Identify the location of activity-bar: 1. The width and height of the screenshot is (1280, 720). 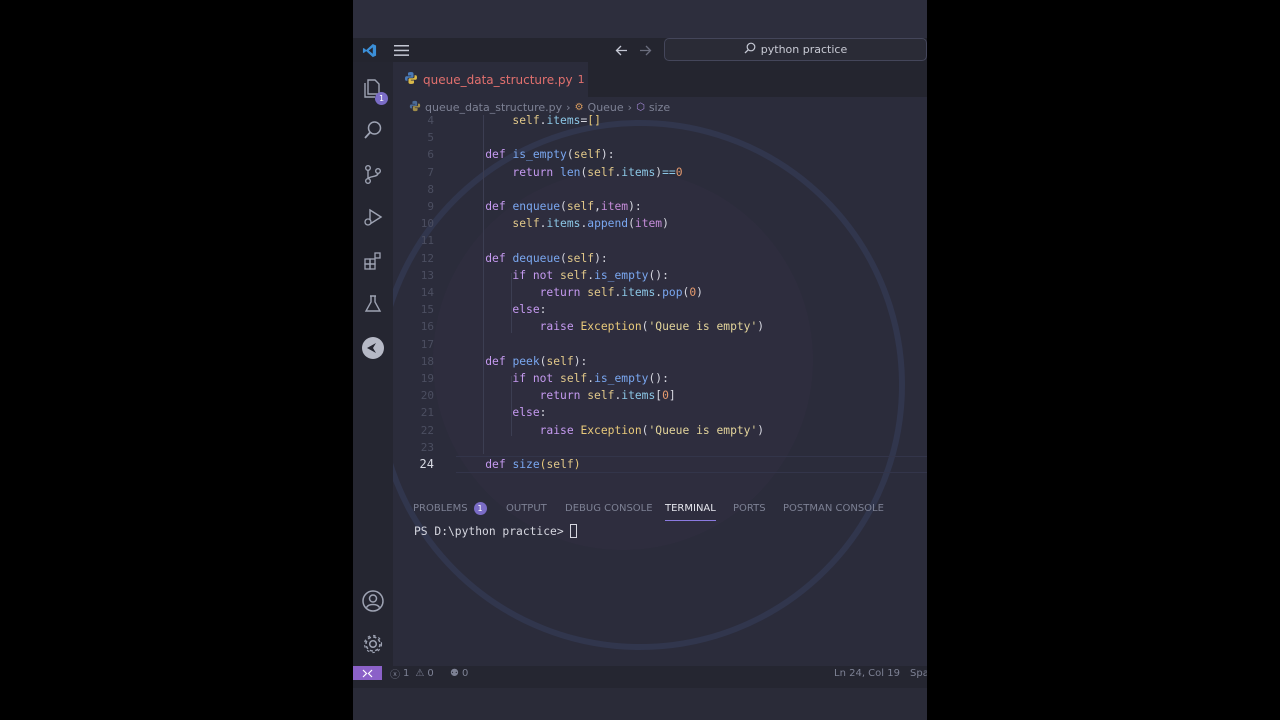
(373, 364).